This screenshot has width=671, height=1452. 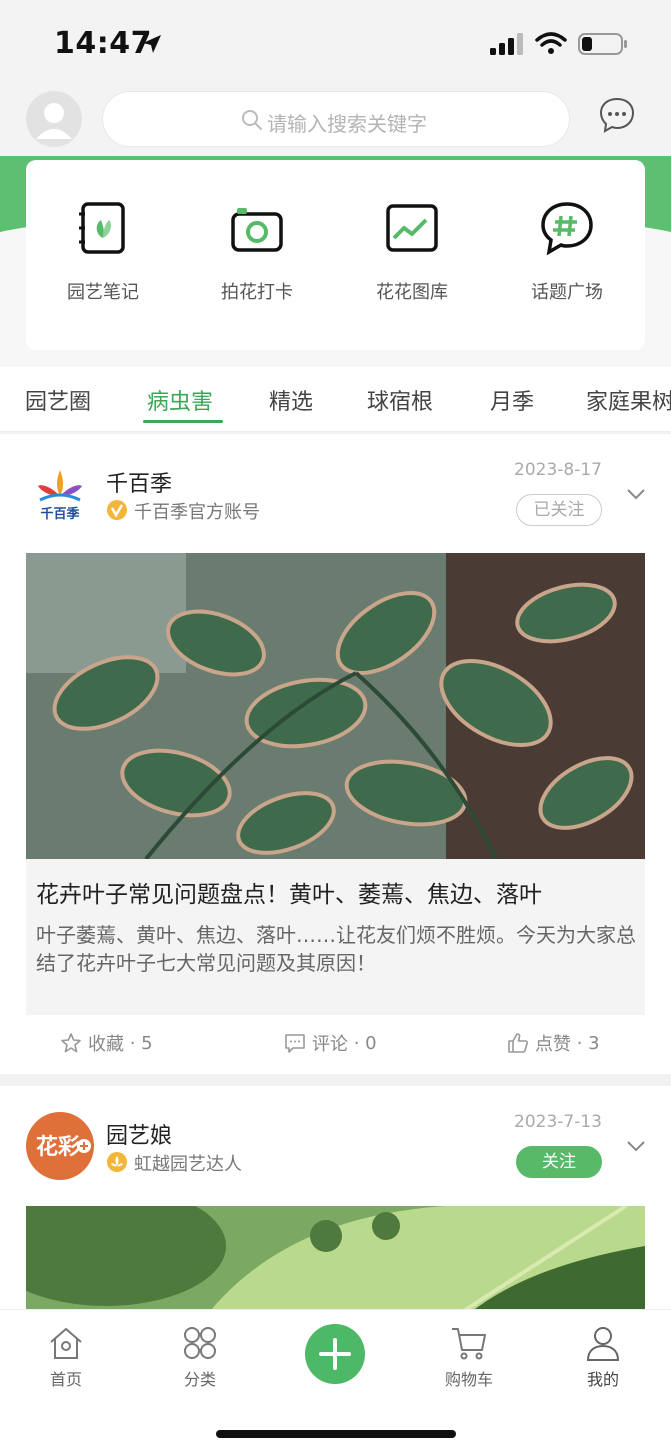 I want to click on post-date: 2023-7-13, so click(x=558, y=1122).